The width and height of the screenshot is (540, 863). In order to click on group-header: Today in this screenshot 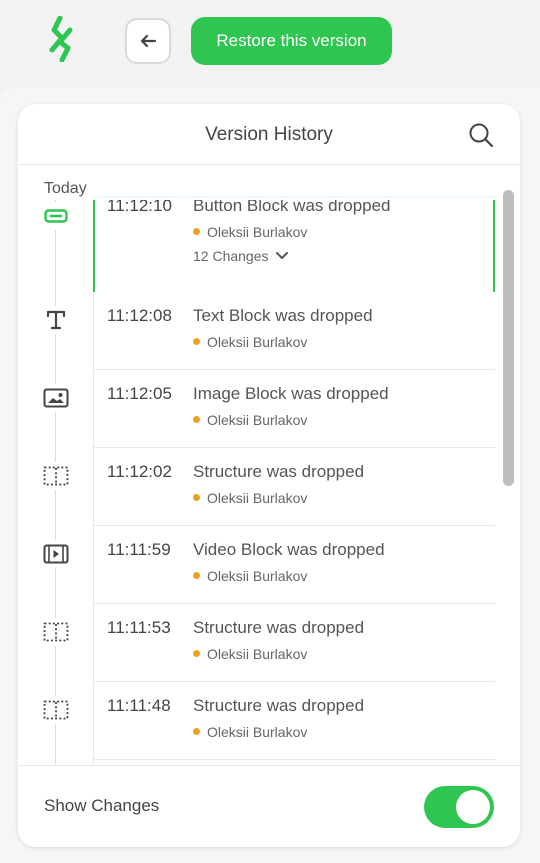, I will do `click(260, 183)`.